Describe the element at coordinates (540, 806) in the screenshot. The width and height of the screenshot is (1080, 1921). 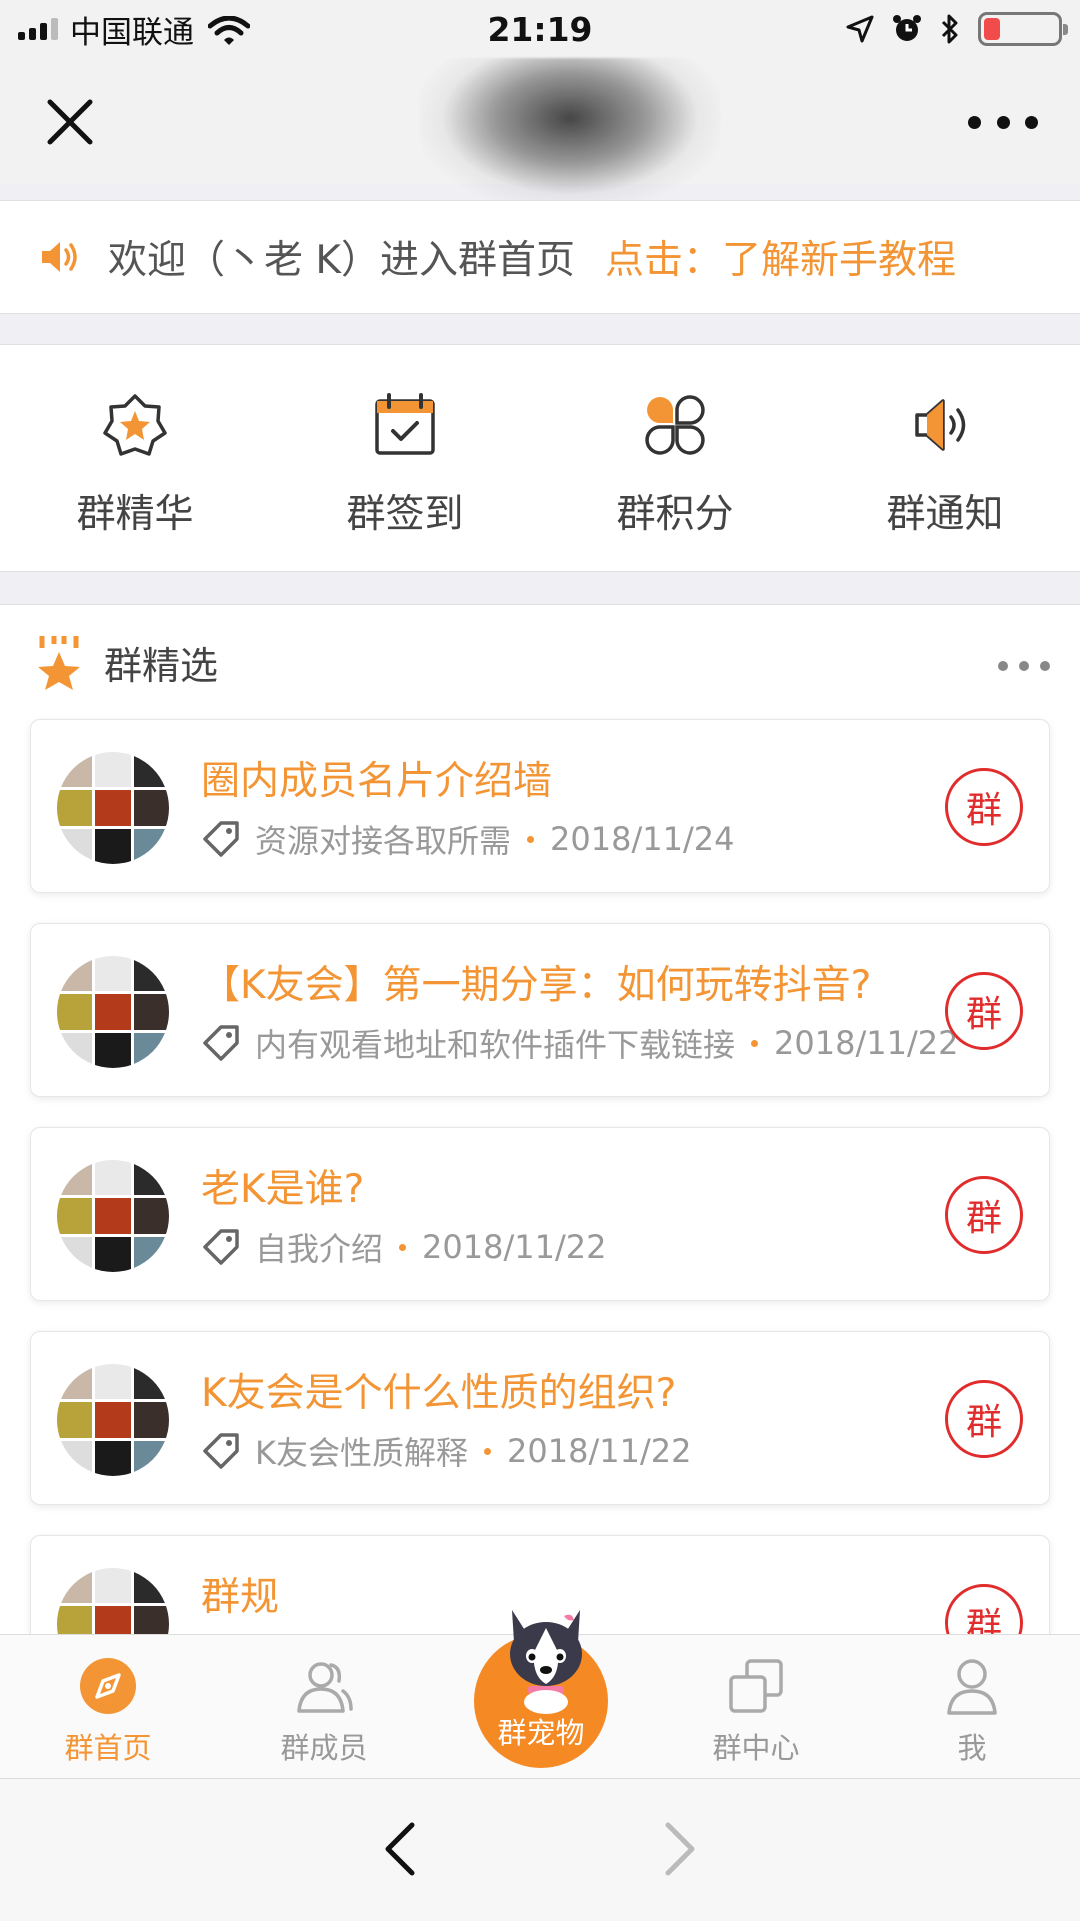
I see `featured-card: 圈内成员名片介绍墙 资源对接各取所需 2018/11/24 群` at that location.